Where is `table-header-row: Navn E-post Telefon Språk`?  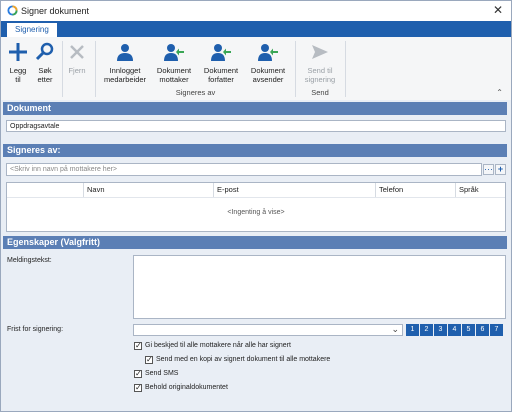
table-header-row: Navn E-post Telefon Språk is located at coordinates (256, 190).